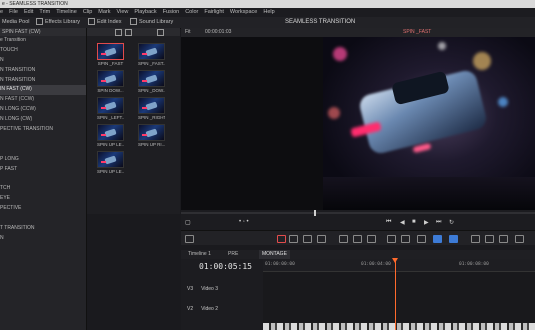 The height and width of the screenshot is (330, 535). Describe the element at coordinates (104, 22) in the screenshot. I see `edit-index-button: Edit Index` at that location.